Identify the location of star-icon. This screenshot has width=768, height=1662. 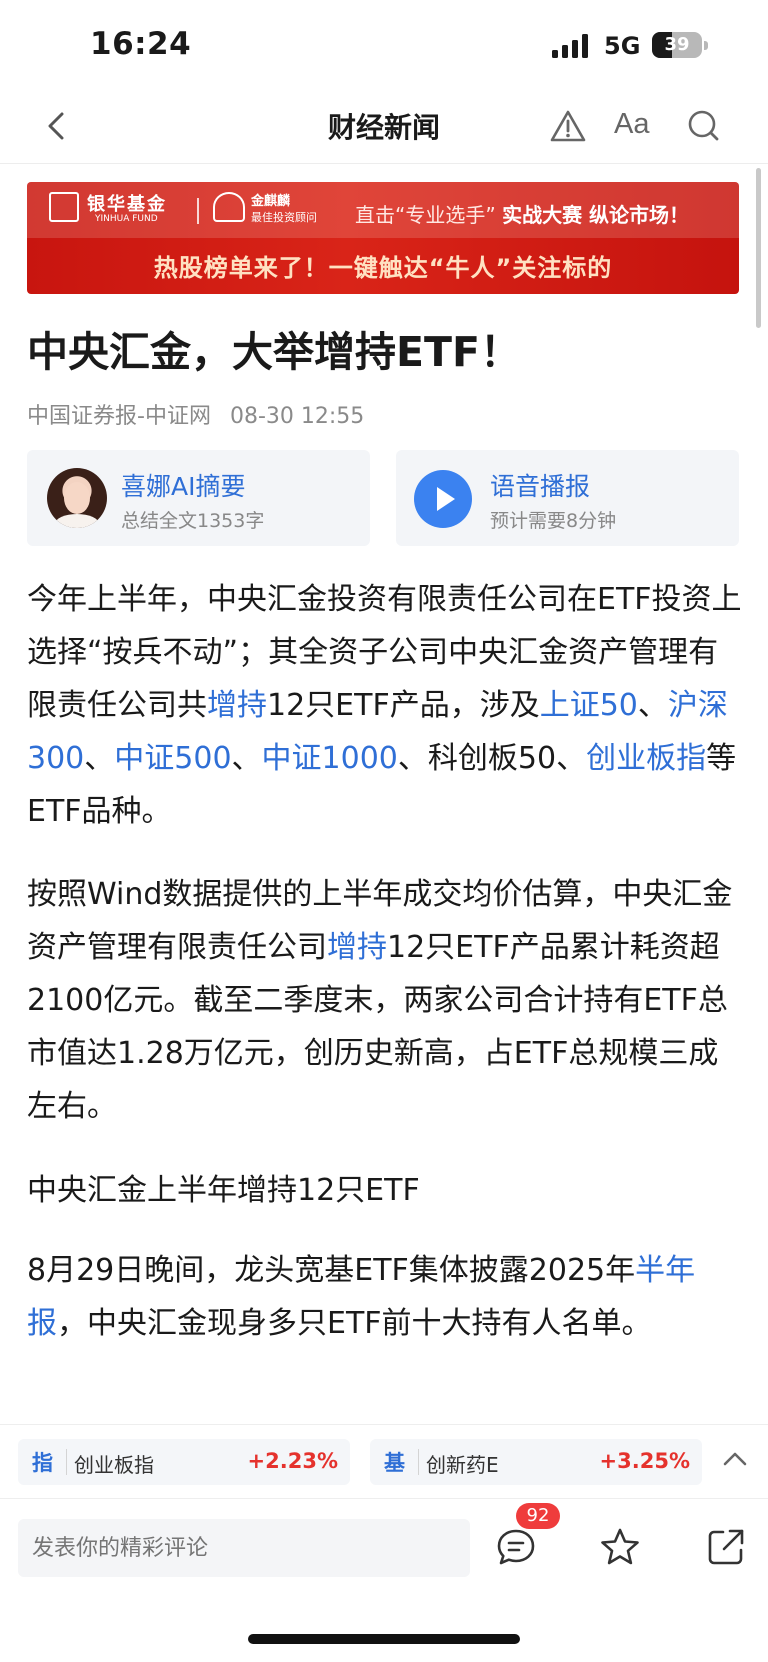
(620, 1547).